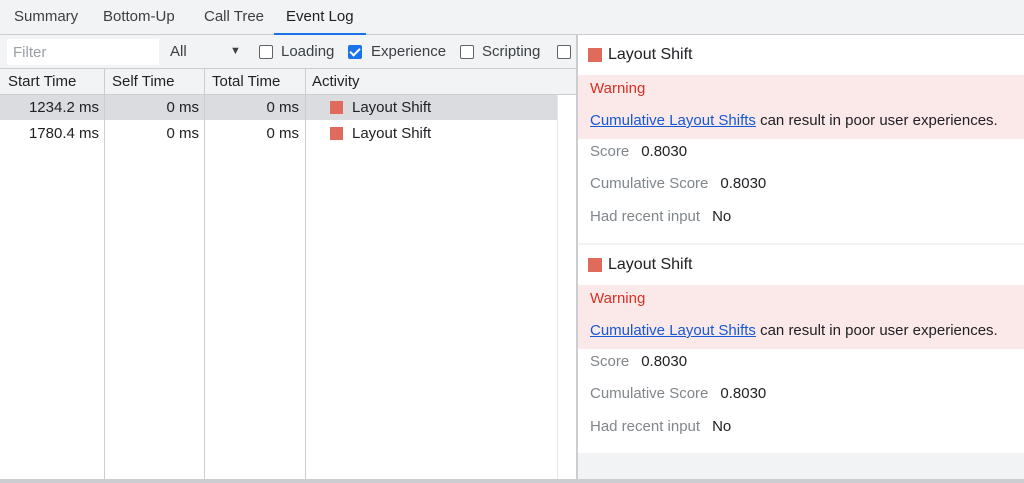 The width and height of the screenshot is (1024, 483). What do you see at coordinates (46, 17) in the screenshot?
I see `tab-summary: Summary` at bounding box center [46, 17].